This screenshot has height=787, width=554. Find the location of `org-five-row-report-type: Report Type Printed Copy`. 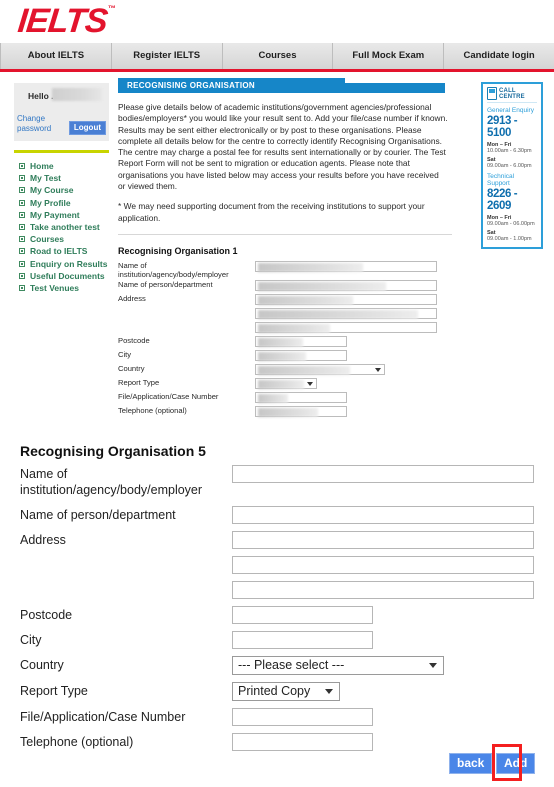

org-five-row-report-type: Report Type Printed Copy is located at coordinates (277, 695).